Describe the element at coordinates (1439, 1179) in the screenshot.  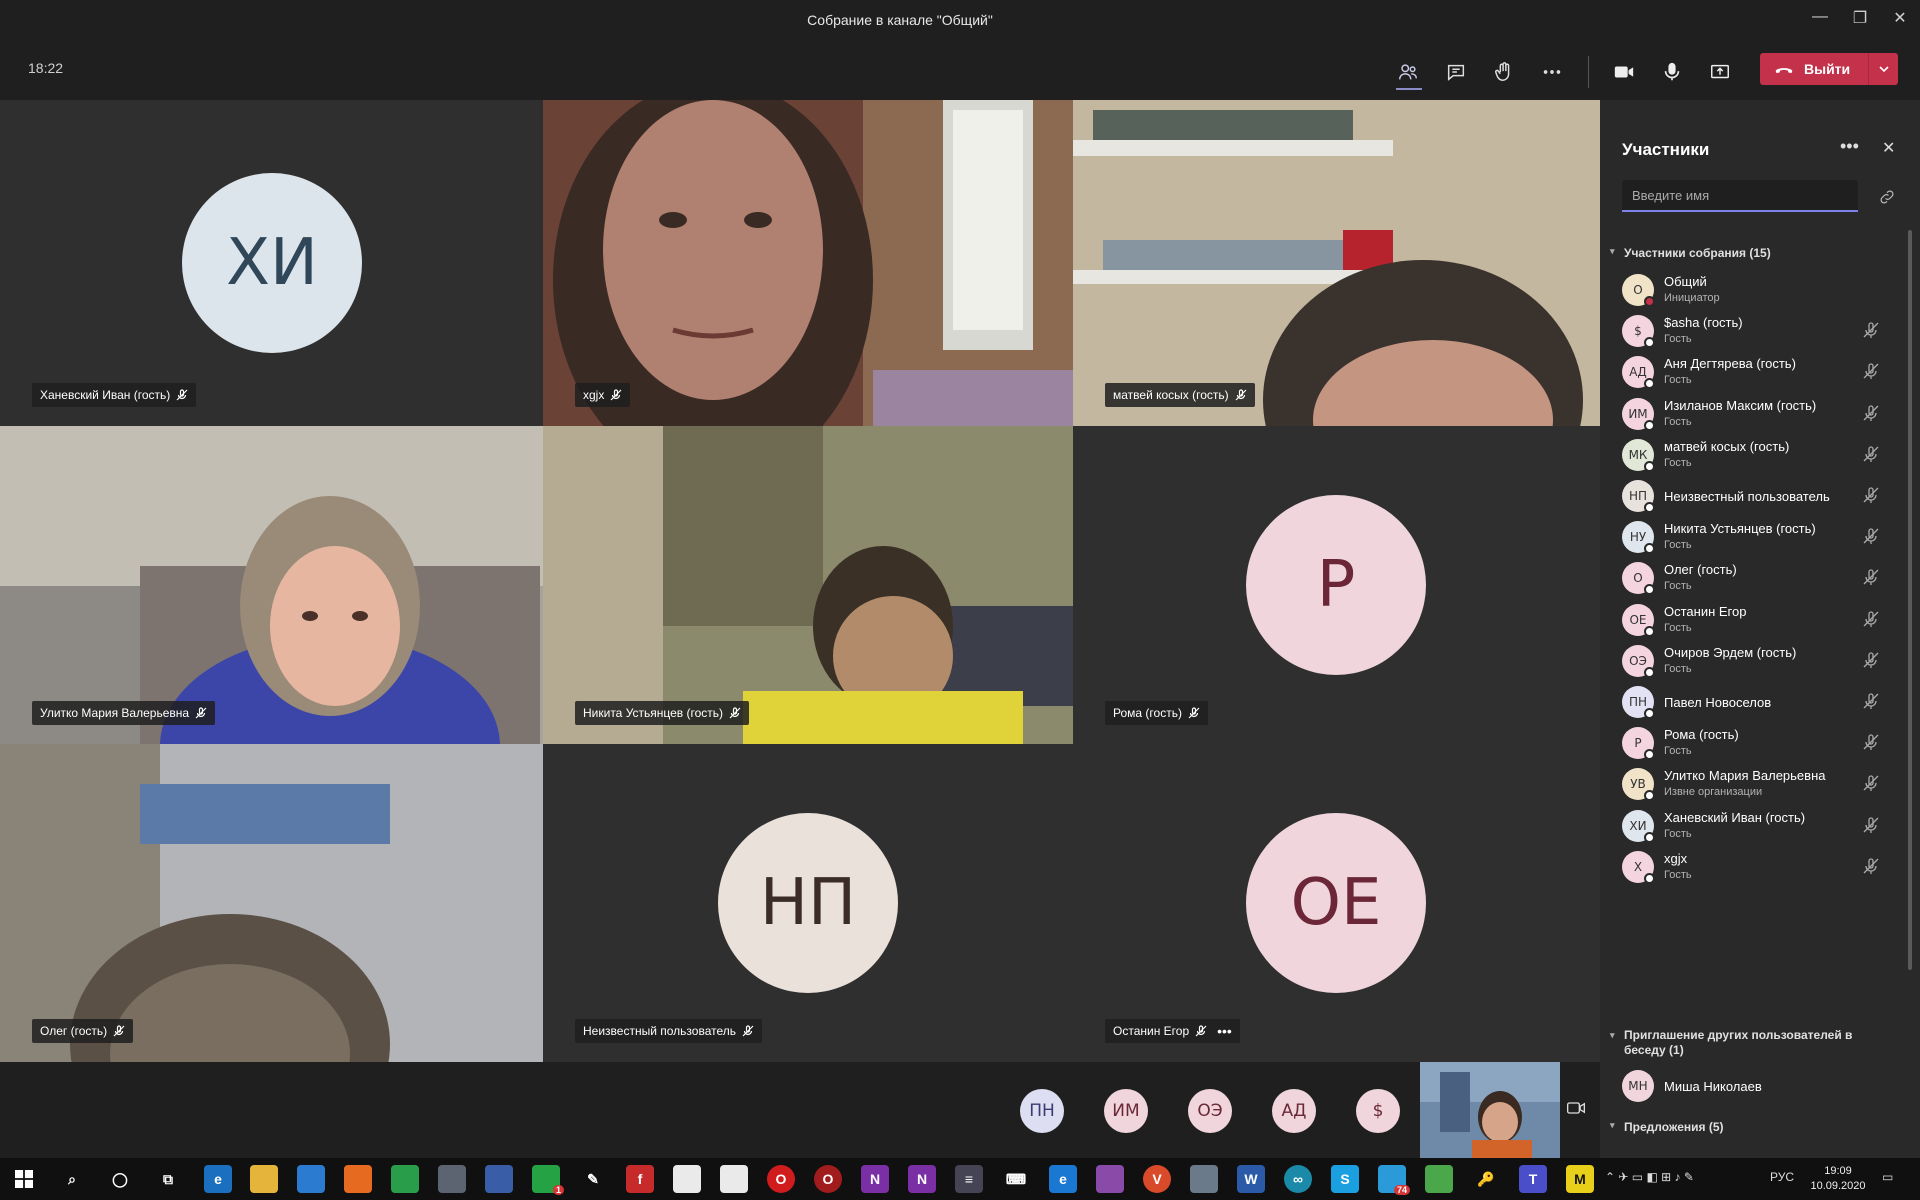
I see `utorrent-icon` at that location.